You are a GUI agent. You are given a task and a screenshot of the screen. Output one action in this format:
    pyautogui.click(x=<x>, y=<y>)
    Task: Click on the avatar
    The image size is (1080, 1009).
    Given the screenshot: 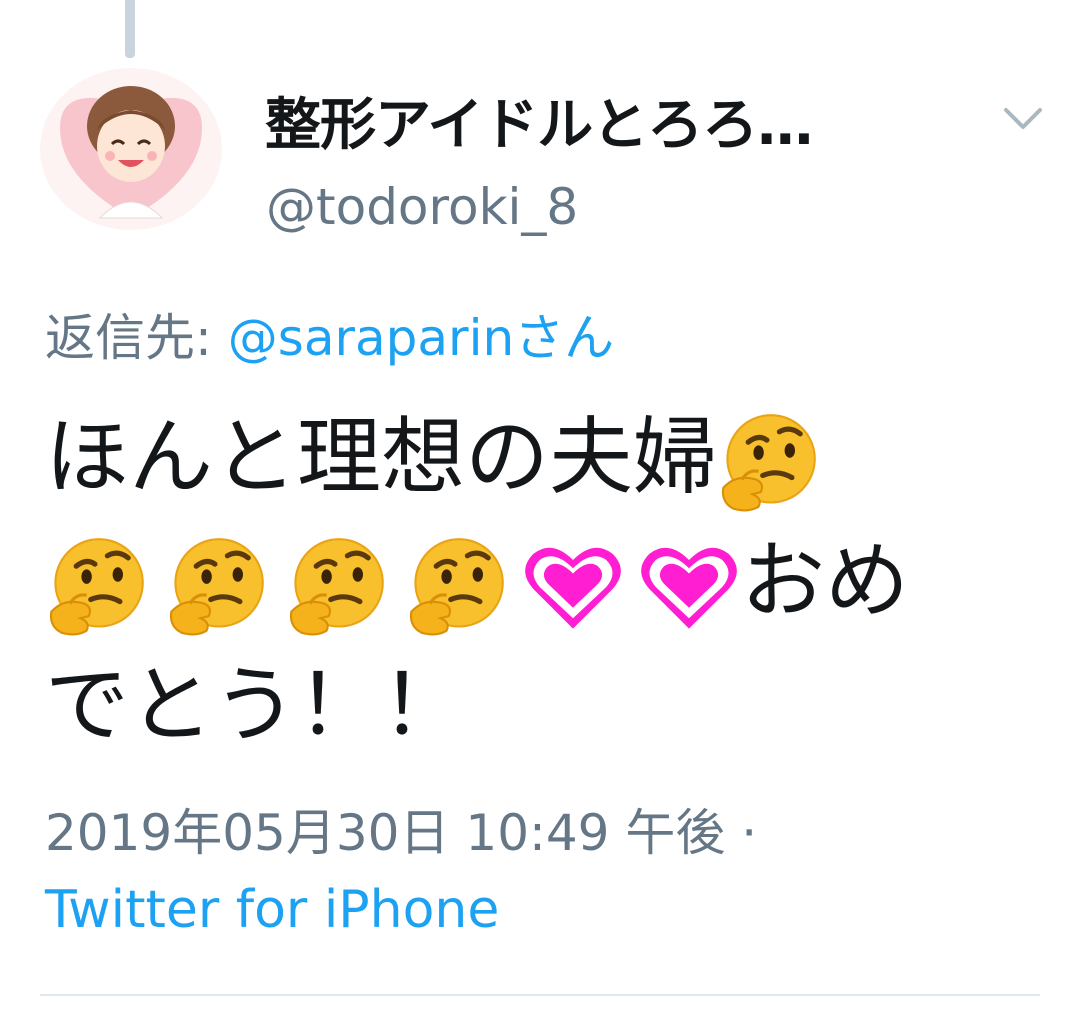 What is the action you would take?
    pyautogui.click(x=131, y=149)
    